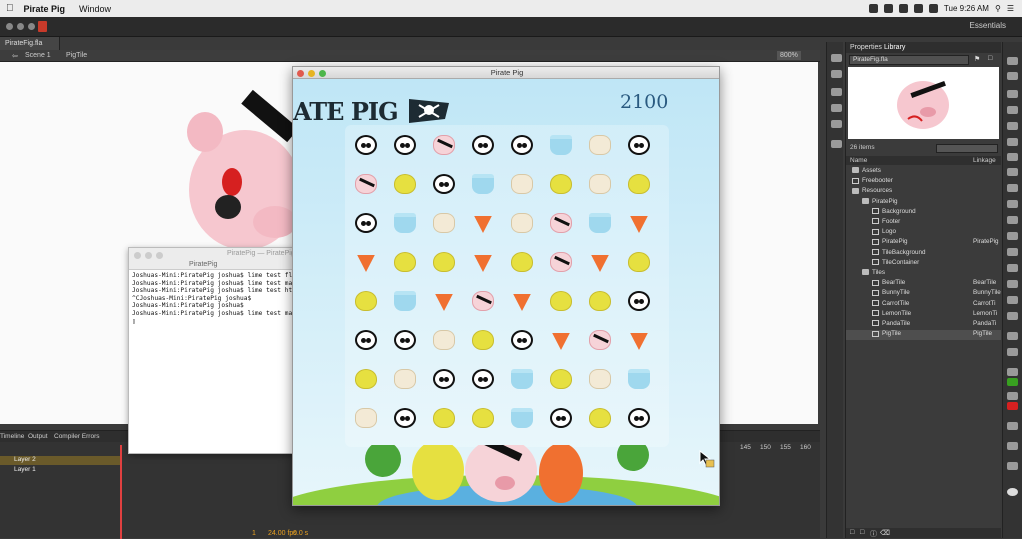  I want to click on terminal-titlebar: PiratePig — PiratePig PiratePig, so click(214, 259).